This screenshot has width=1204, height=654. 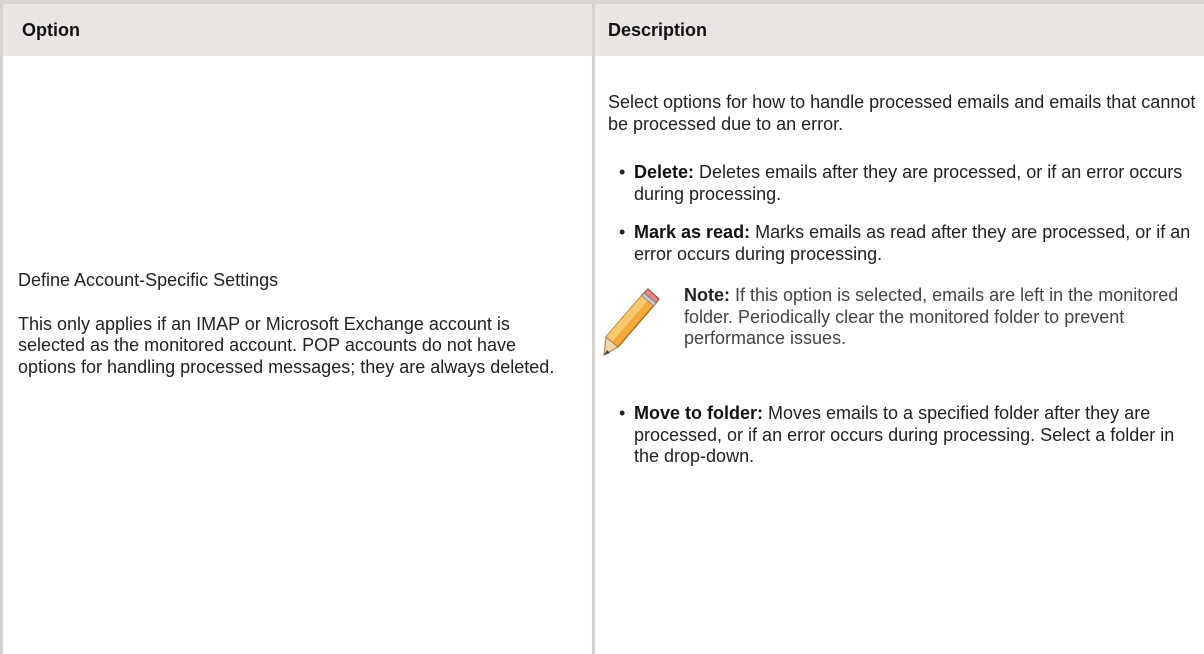 What do you see at coordinates (1, 327) in the screenshot?
I see `table-left-border` at bounding box center [1, 327].